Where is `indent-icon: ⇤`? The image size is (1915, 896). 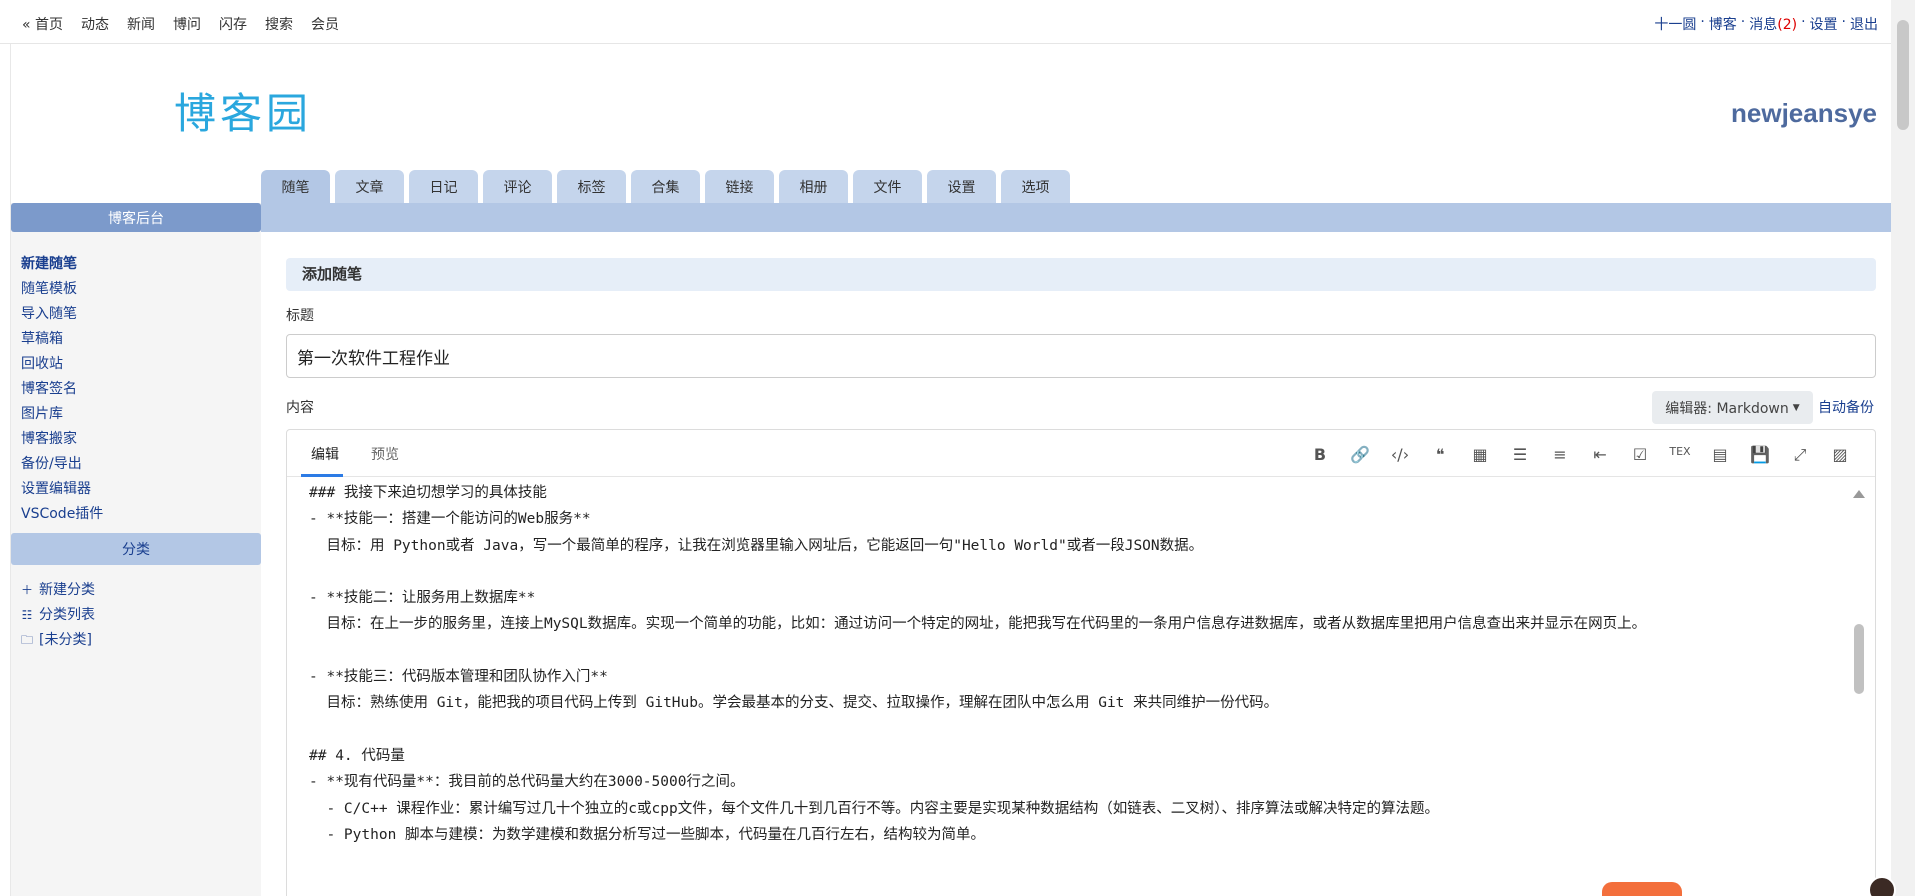
indent-icon: ⇤ is located at coordinates (1600, 455).